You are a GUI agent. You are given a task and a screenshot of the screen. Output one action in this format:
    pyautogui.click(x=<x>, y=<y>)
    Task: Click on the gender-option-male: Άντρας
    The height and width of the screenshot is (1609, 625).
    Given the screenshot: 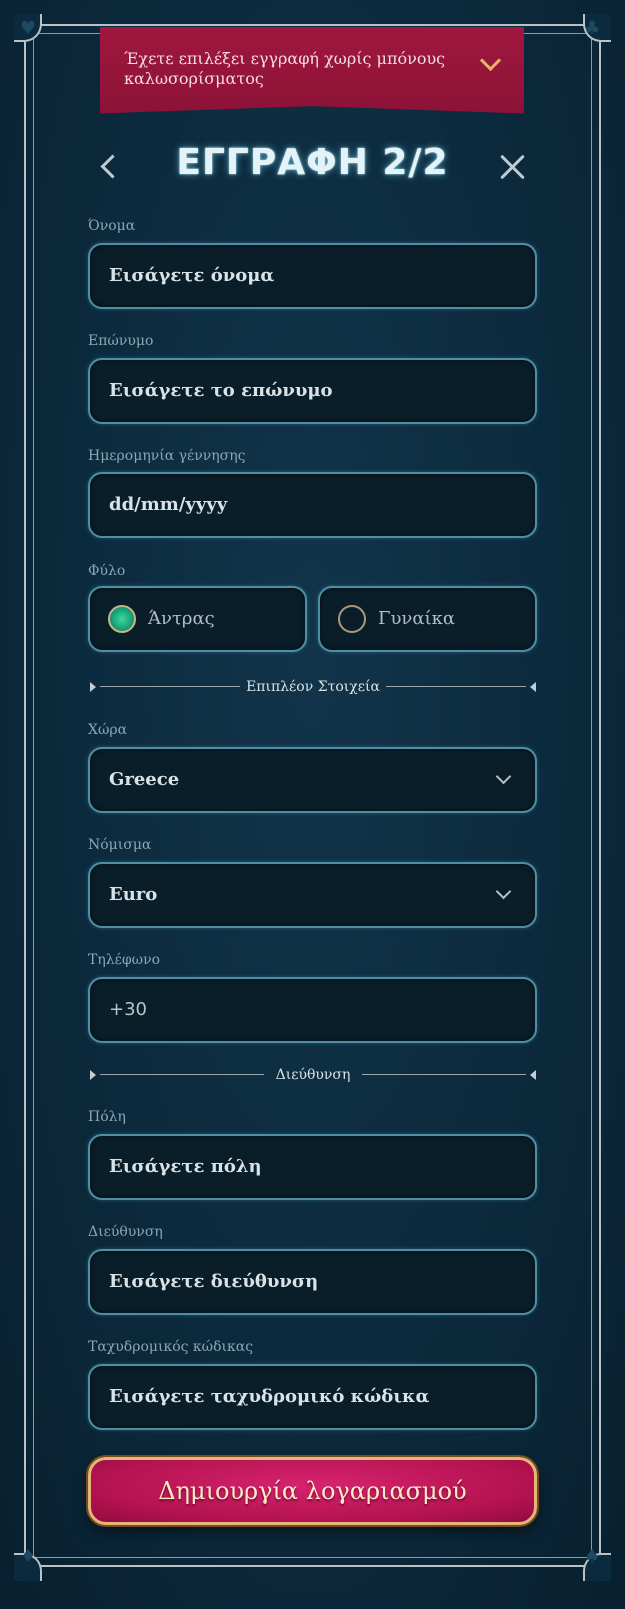 What is the action you would take?
    pyautogui.click(x=197, y=619)
    